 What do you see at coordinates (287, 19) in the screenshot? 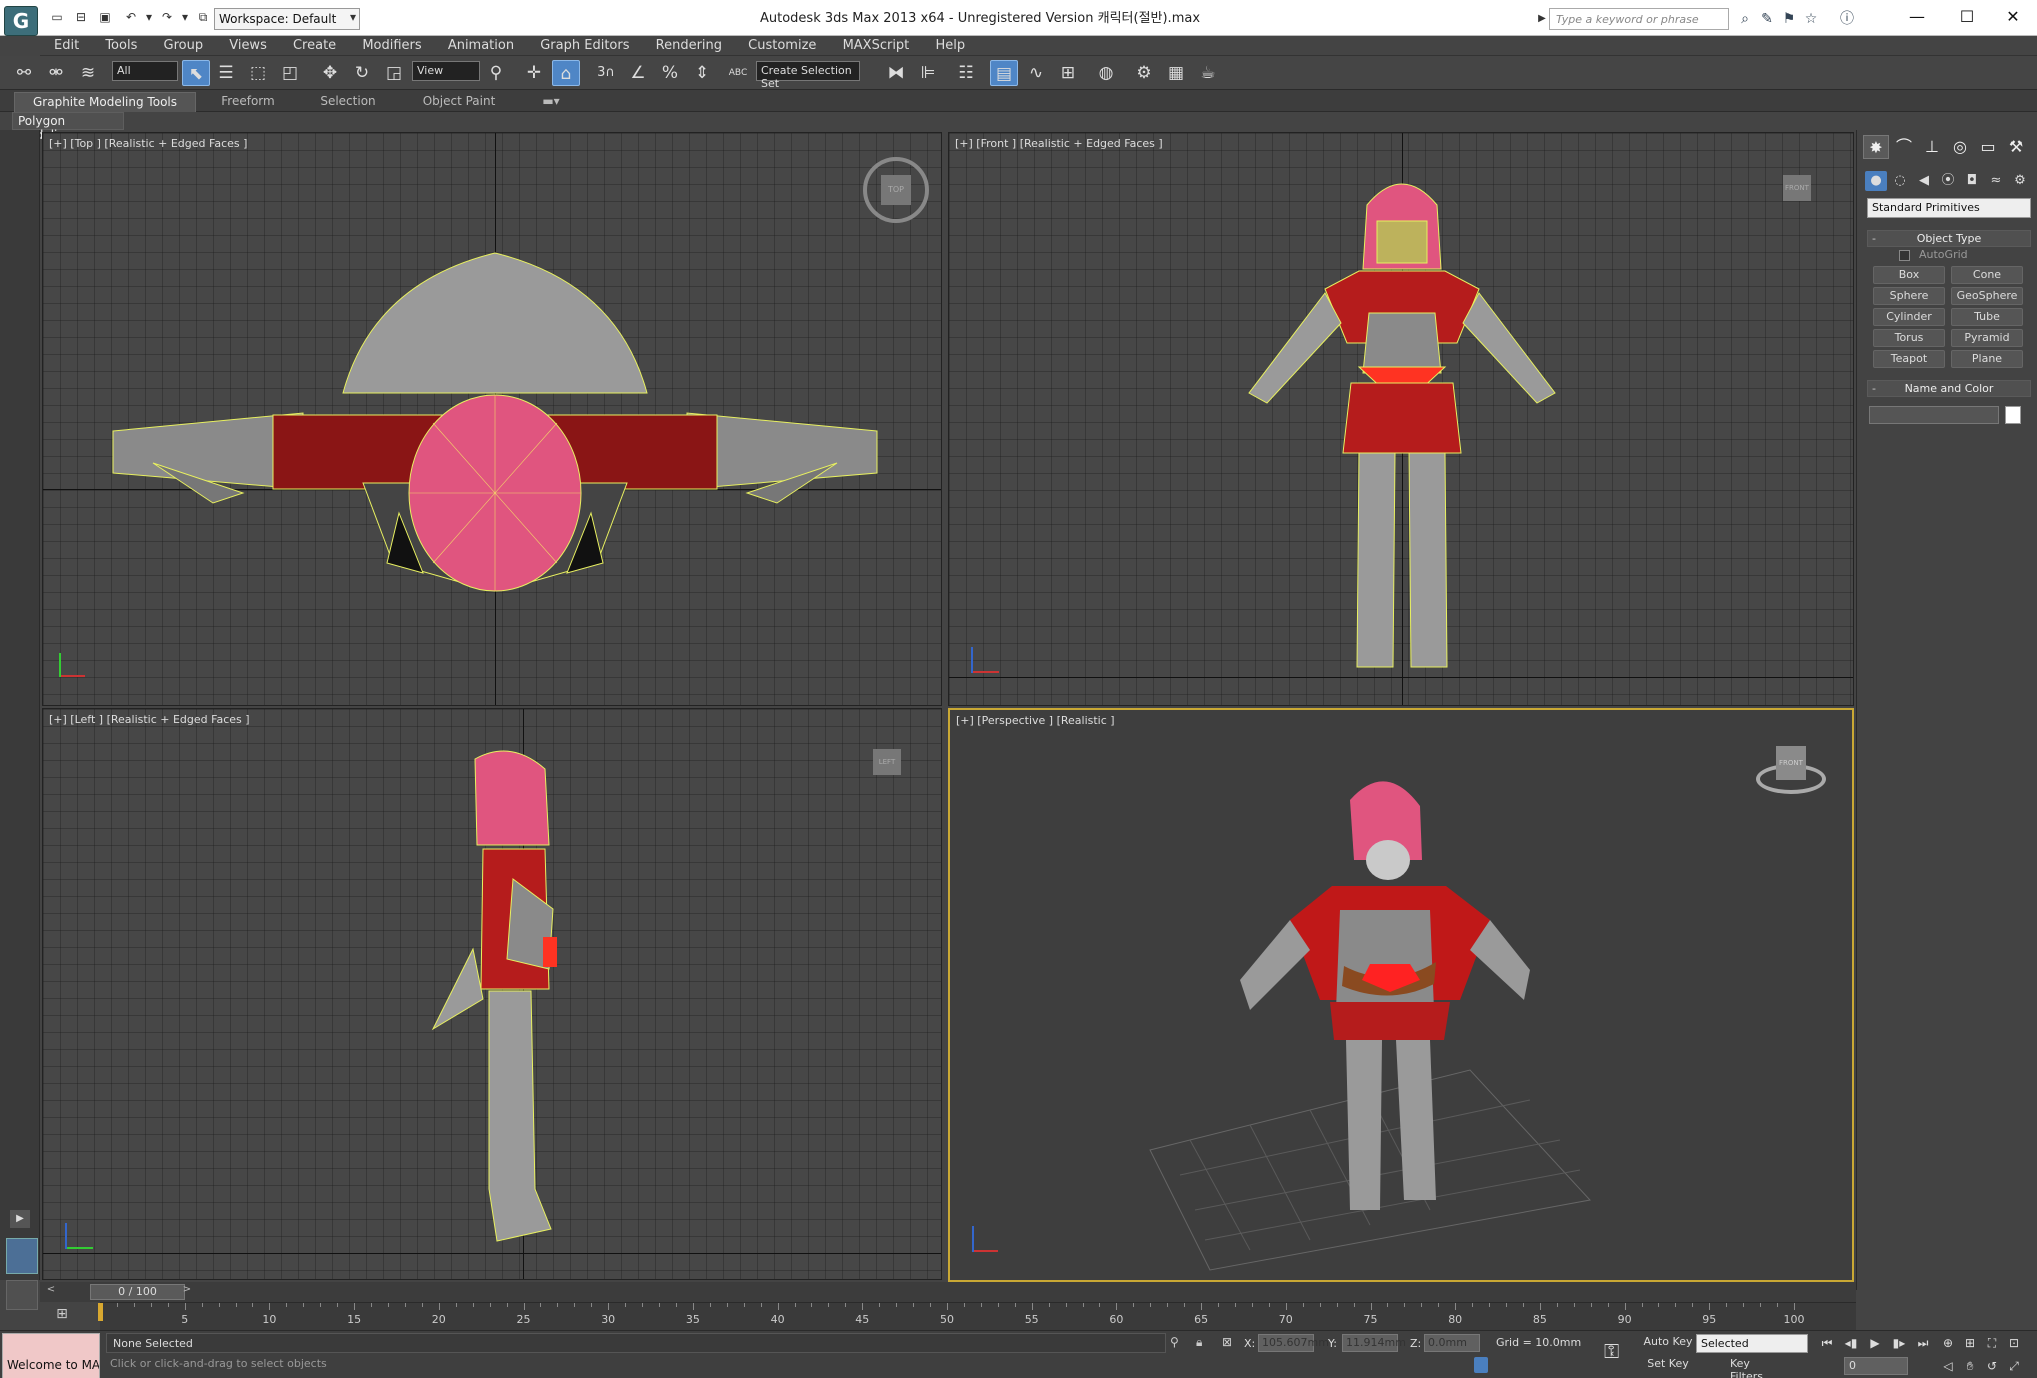
I see `workspace-dropdown: Workspace: Default` at bounding box center [287, 19].